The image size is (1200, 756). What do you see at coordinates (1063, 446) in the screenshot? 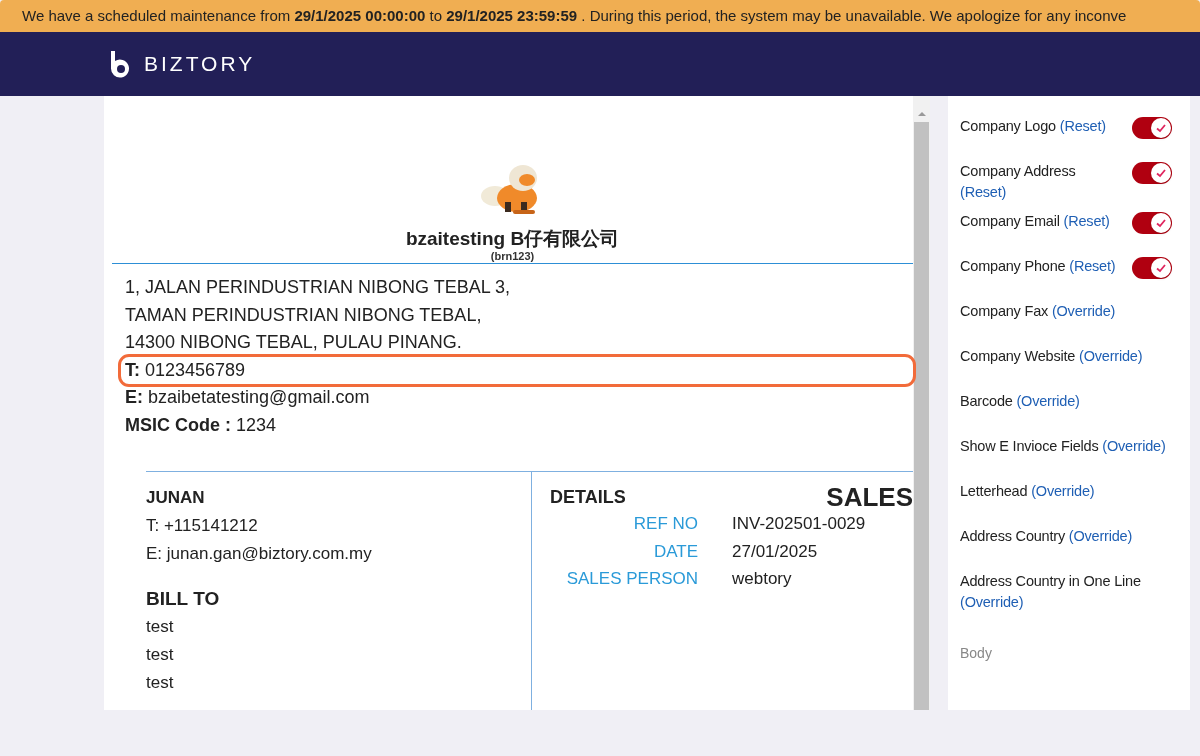
I see `setting-label: Show E Invioce Fields (Override)` at bounding box center [1063, 446].